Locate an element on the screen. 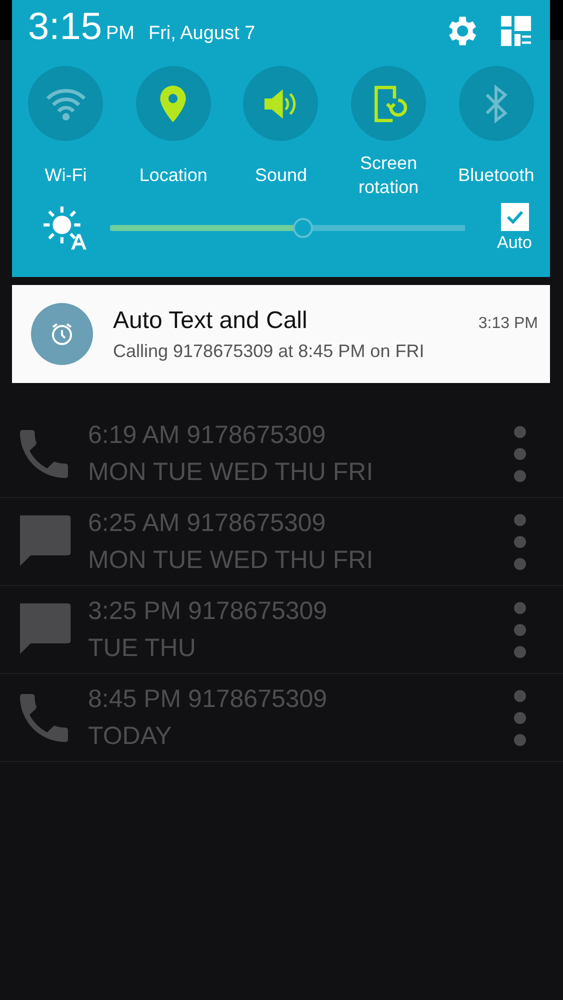  rotation-label: Screen rotation is located at coordinates (389, 175).